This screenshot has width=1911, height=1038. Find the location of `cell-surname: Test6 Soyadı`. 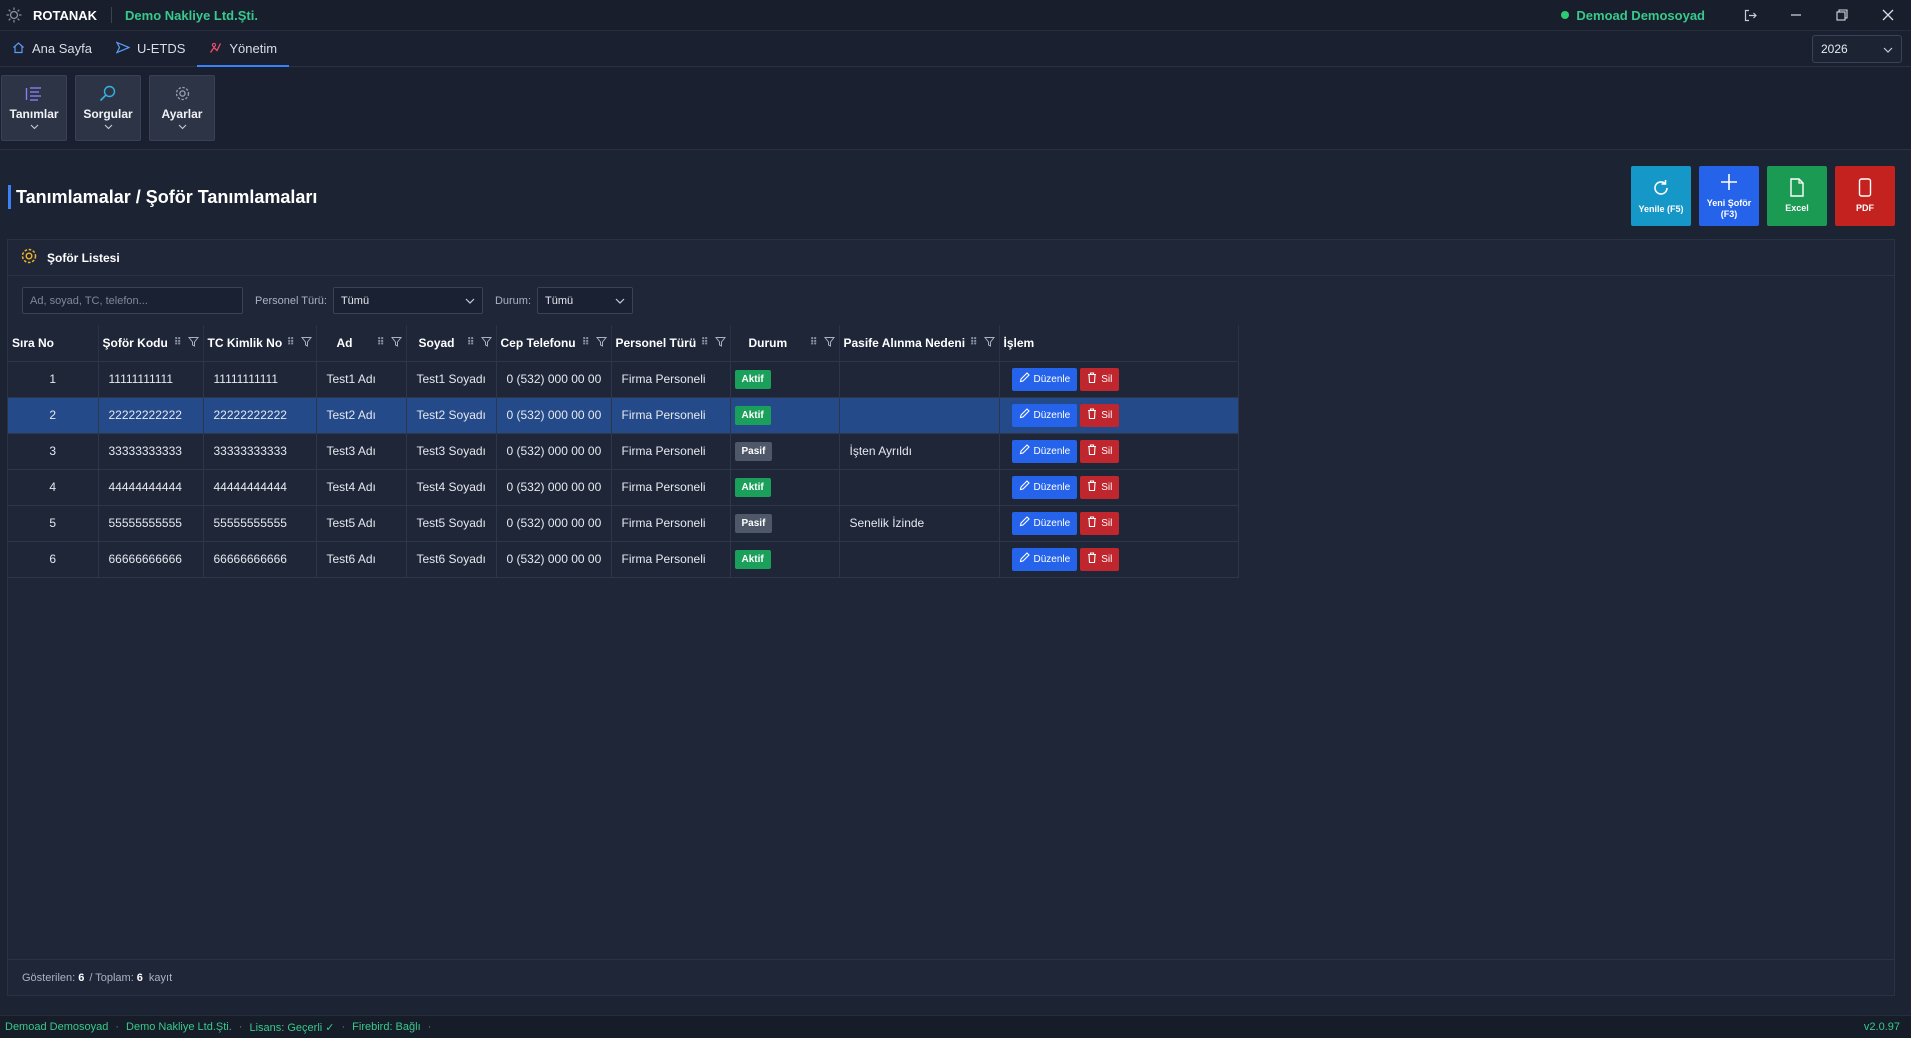

cell-surname: Test6 Soyadı is located at coordinates (451, 559).